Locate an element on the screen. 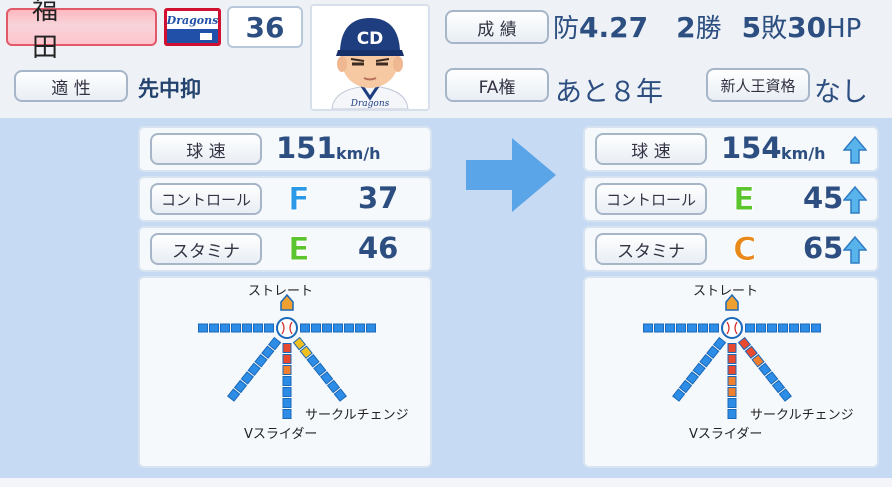 This screenshot has height=487, width=892. bottom-strip is located at coordinates (446, 482).